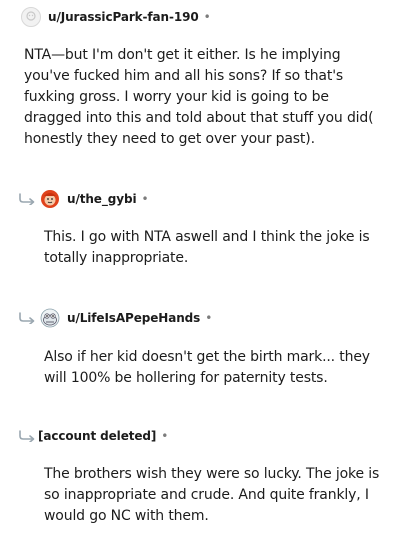 The height and width of the screenshot is (551, 400). I want to click on comment-header: u/the_gybi •, so click(94, 199).